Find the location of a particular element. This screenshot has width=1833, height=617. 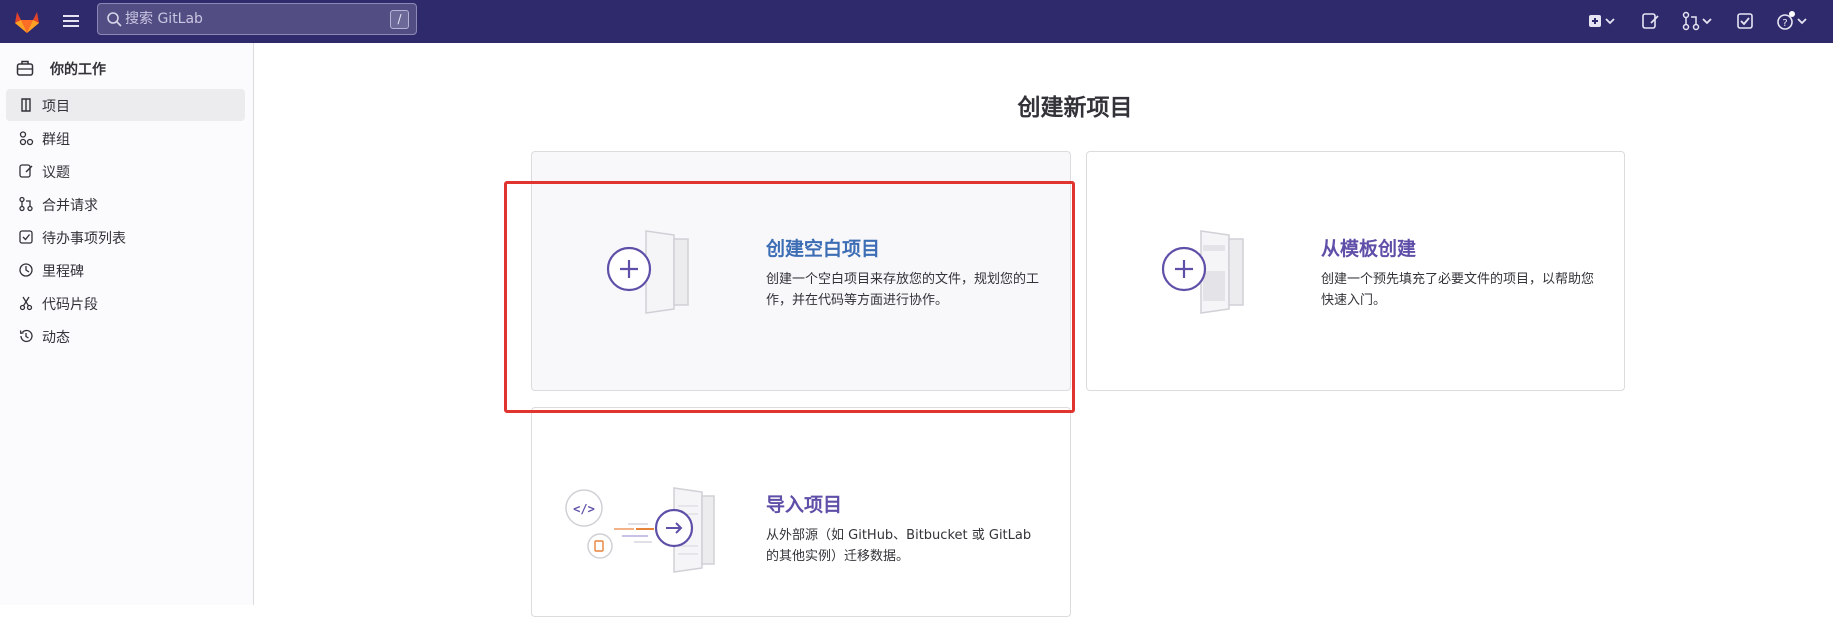

sidebar-item-projects: 项目 is located at coordinates (125, 105).